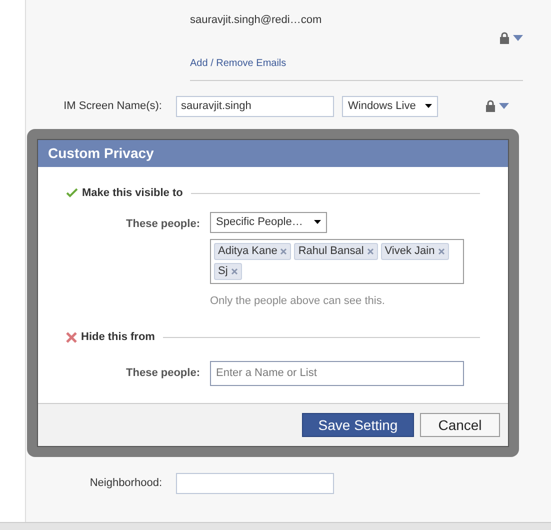 This screenshot has width=551, height=530. Describe the element at coordinates (358, 425) in the screenshot. I see `save-button: Save Setting` at that location.